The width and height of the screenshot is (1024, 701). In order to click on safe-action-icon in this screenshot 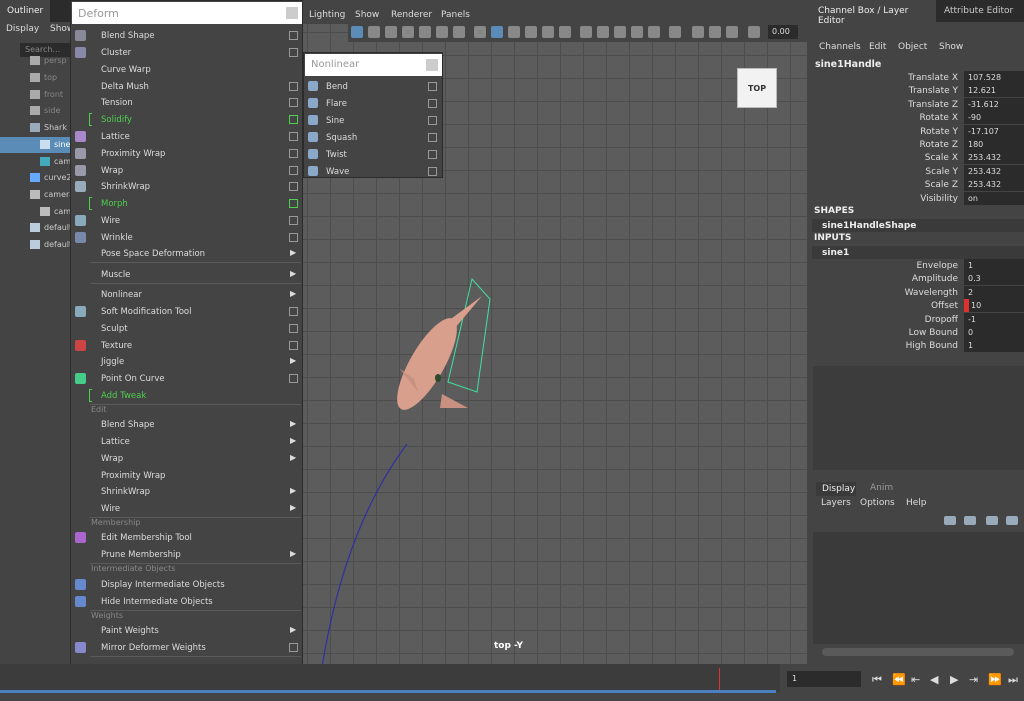, I will do `click(442, 32)`.